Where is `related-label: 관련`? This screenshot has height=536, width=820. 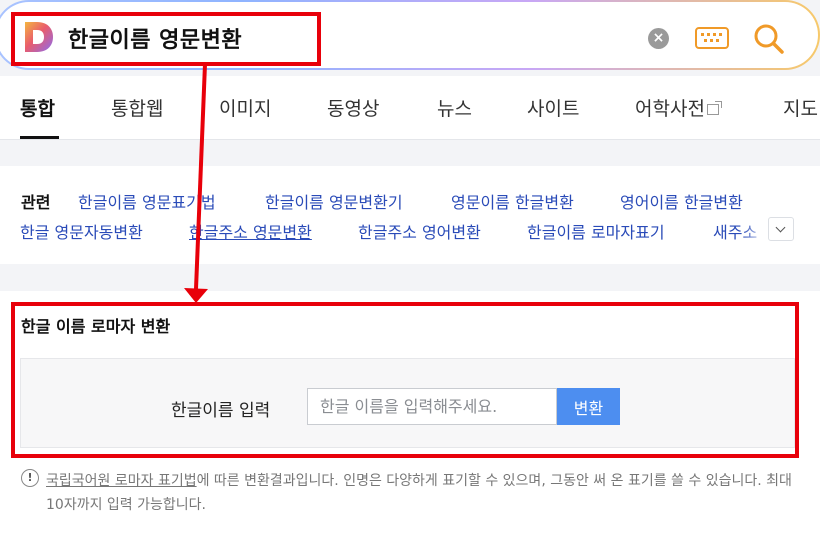
related-label: 관련 is located at coordinates (36, 202).